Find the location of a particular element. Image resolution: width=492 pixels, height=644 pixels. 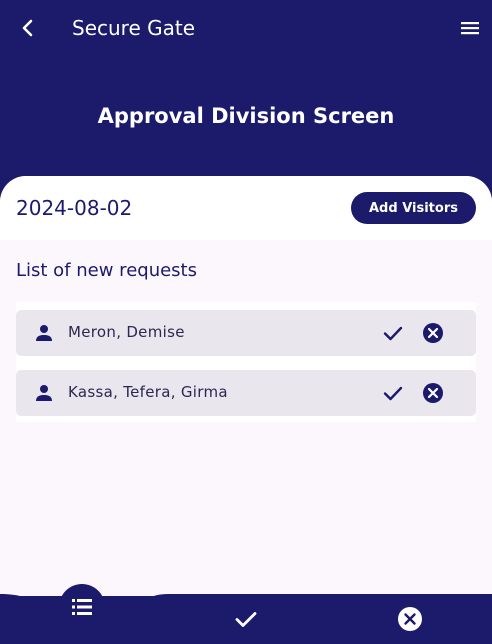

app-bar: Secure Gate is located at coordinates (246, 28).